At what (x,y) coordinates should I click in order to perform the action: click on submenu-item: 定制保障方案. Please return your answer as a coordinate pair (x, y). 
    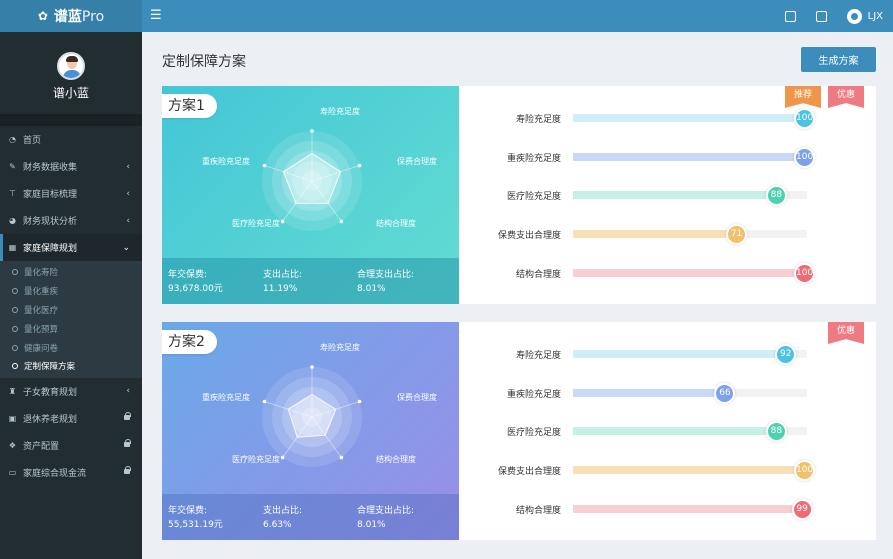
    Looking at the image, I should click on (71, 366).